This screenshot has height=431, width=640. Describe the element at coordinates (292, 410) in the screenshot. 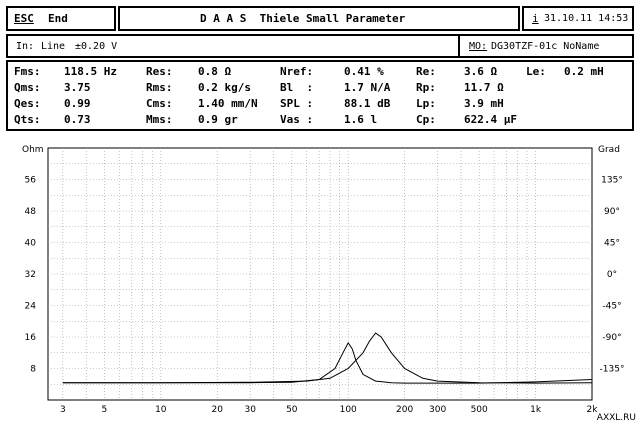

I see `x-tick-label: 50` at that location.